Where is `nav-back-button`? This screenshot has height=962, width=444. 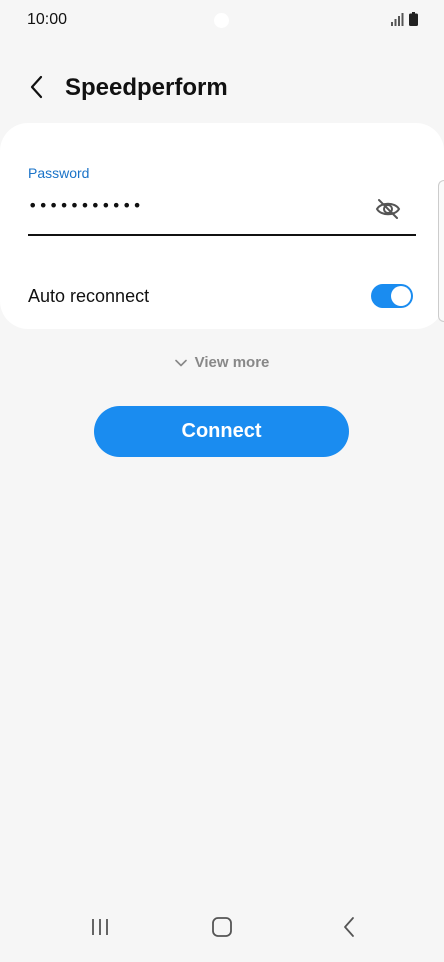 nav-back-button is located at coordinates (349, 927).